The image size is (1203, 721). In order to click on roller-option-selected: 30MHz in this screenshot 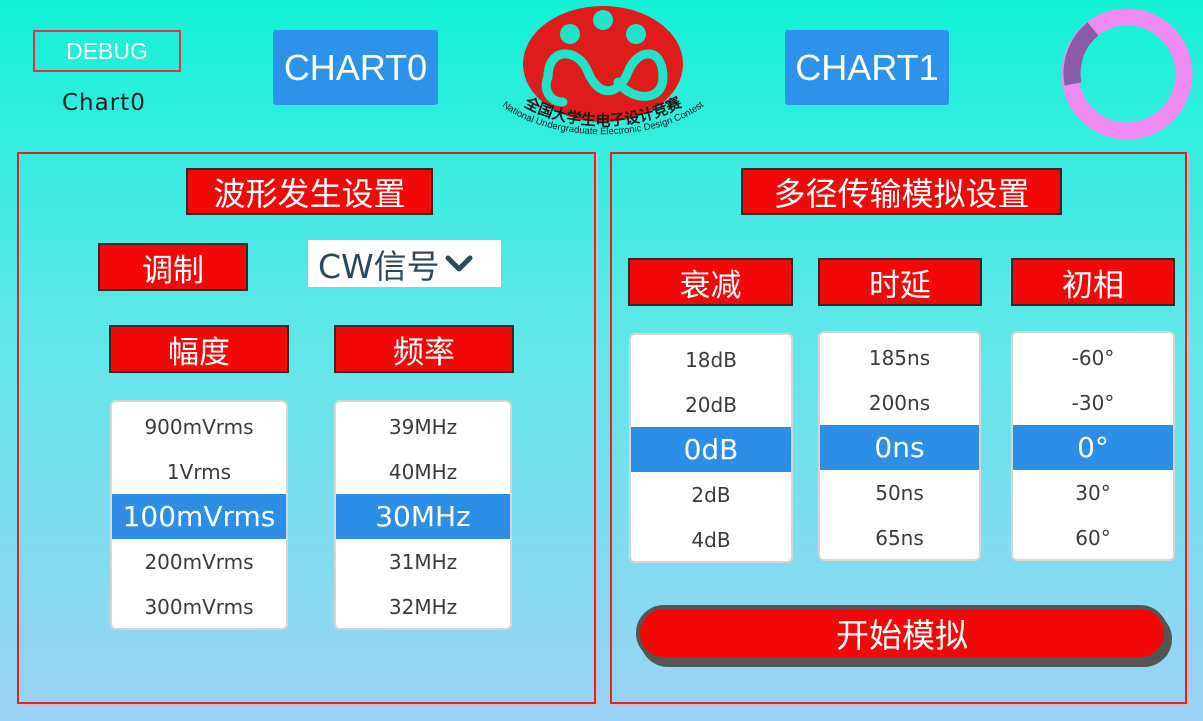, I will do `click(423, 516)`.